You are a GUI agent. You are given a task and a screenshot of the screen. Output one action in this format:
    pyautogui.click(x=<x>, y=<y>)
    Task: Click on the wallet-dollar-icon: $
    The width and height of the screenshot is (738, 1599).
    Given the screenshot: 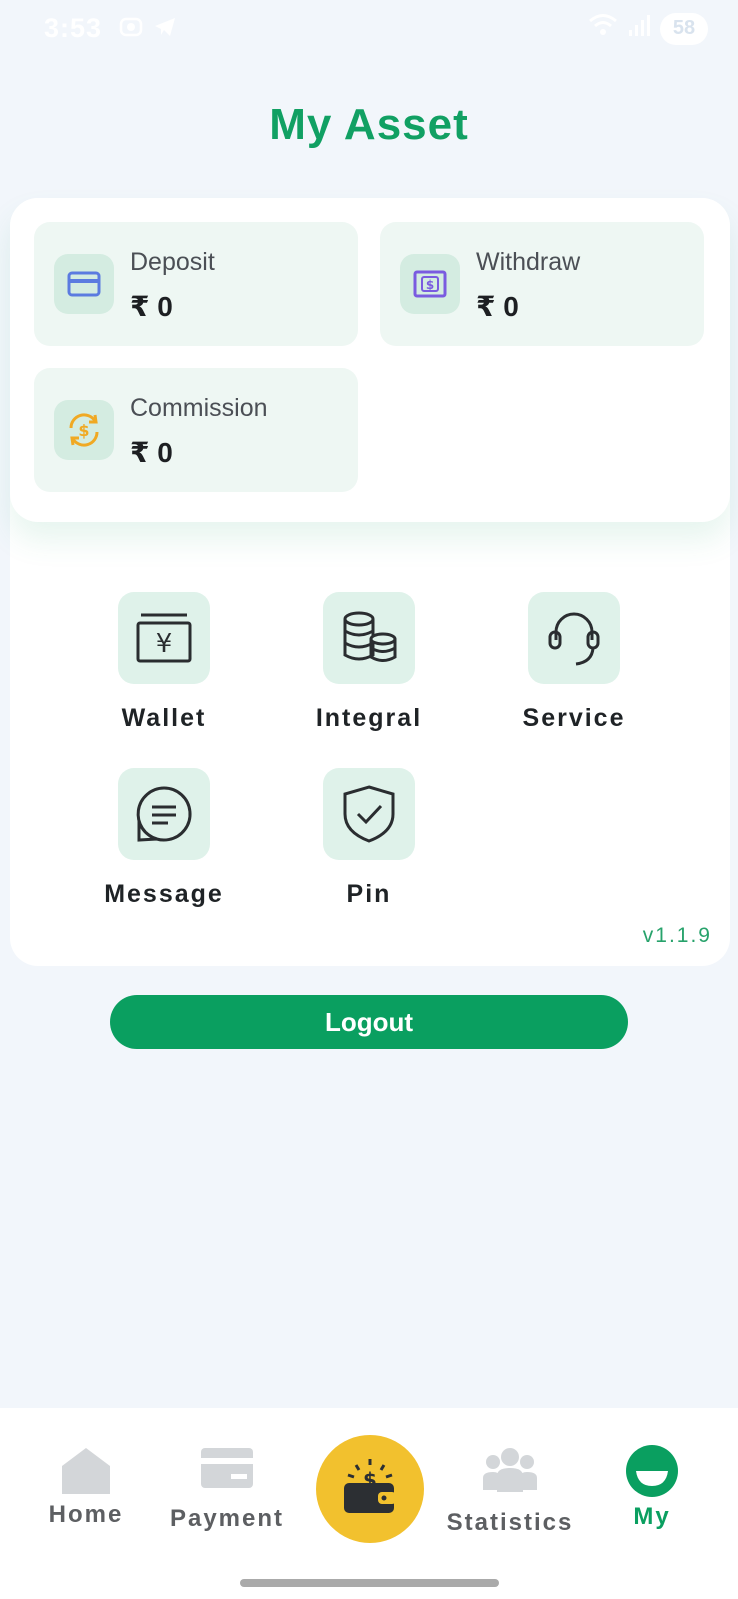 What is the action you would take?
    pyautogui.click(x=370, y=1489)
    